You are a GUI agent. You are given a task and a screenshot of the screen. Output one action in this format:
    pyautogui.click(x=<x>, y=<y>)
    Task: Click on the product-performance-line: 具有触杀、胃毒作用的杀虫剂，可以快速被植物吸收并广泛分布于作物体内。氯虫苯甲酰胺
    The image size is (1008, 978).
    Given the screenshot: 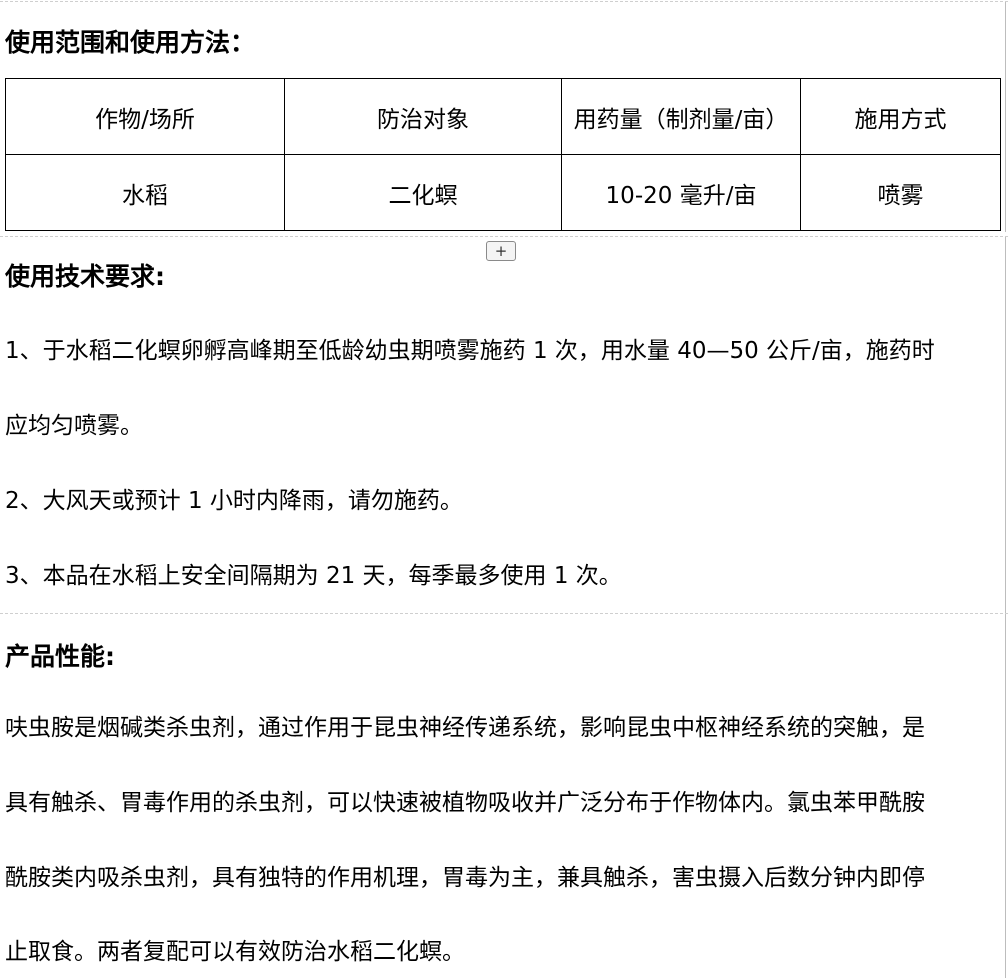 What is the action you would take?
    pyautogui.click(x=465, y=803)
    